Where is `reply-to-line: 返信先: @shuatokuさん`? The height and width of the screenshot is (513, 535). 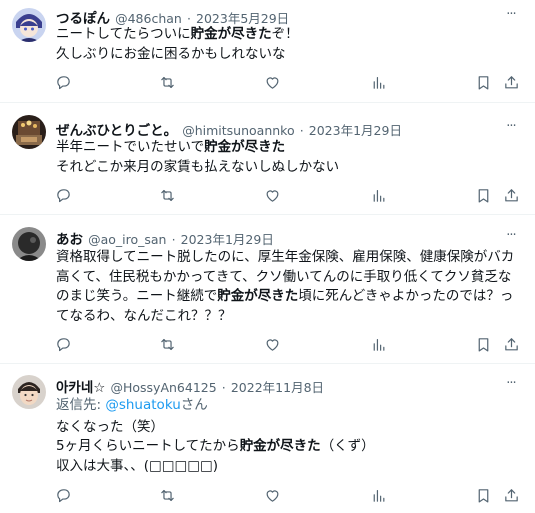
reply-to-line: 返信先: @shuatokuさん is located at coordinates (287, 406).